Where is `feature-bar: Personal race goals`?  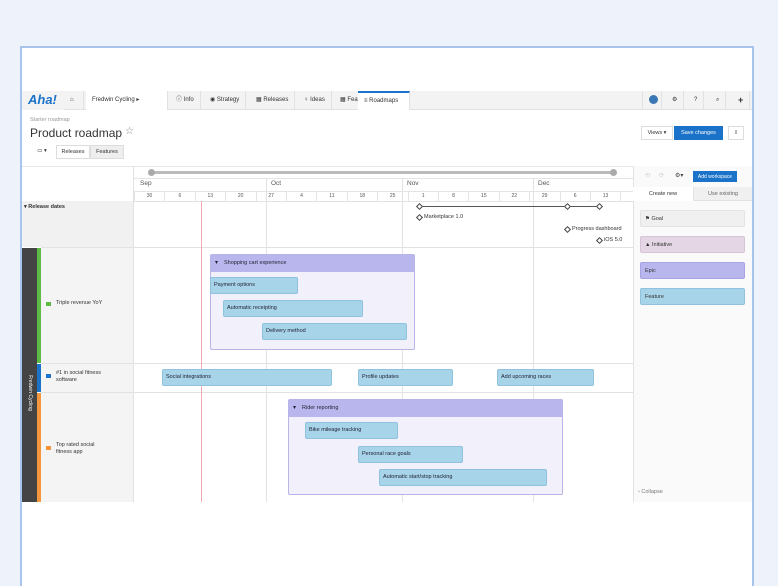 feature-bar: Personal race goals is located at coordinates (410, 454).